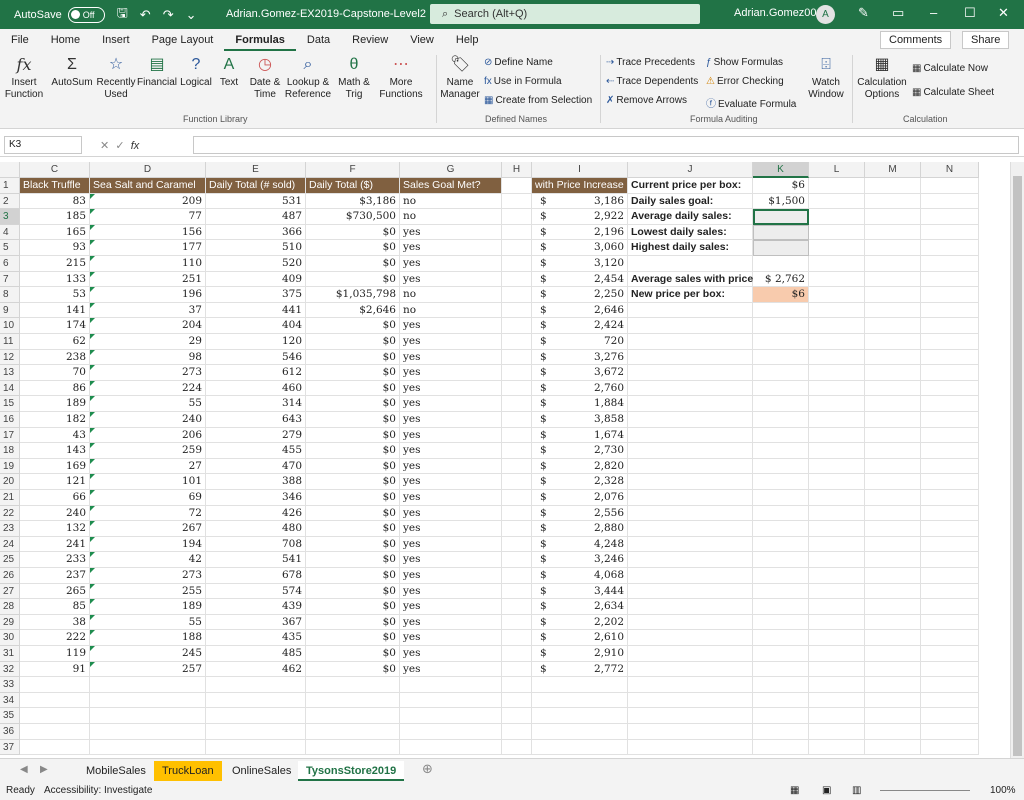  What do you see at coordinates (353, 685) in the screenshot?
I see `cell-f33` at bounding box center [353, 685].